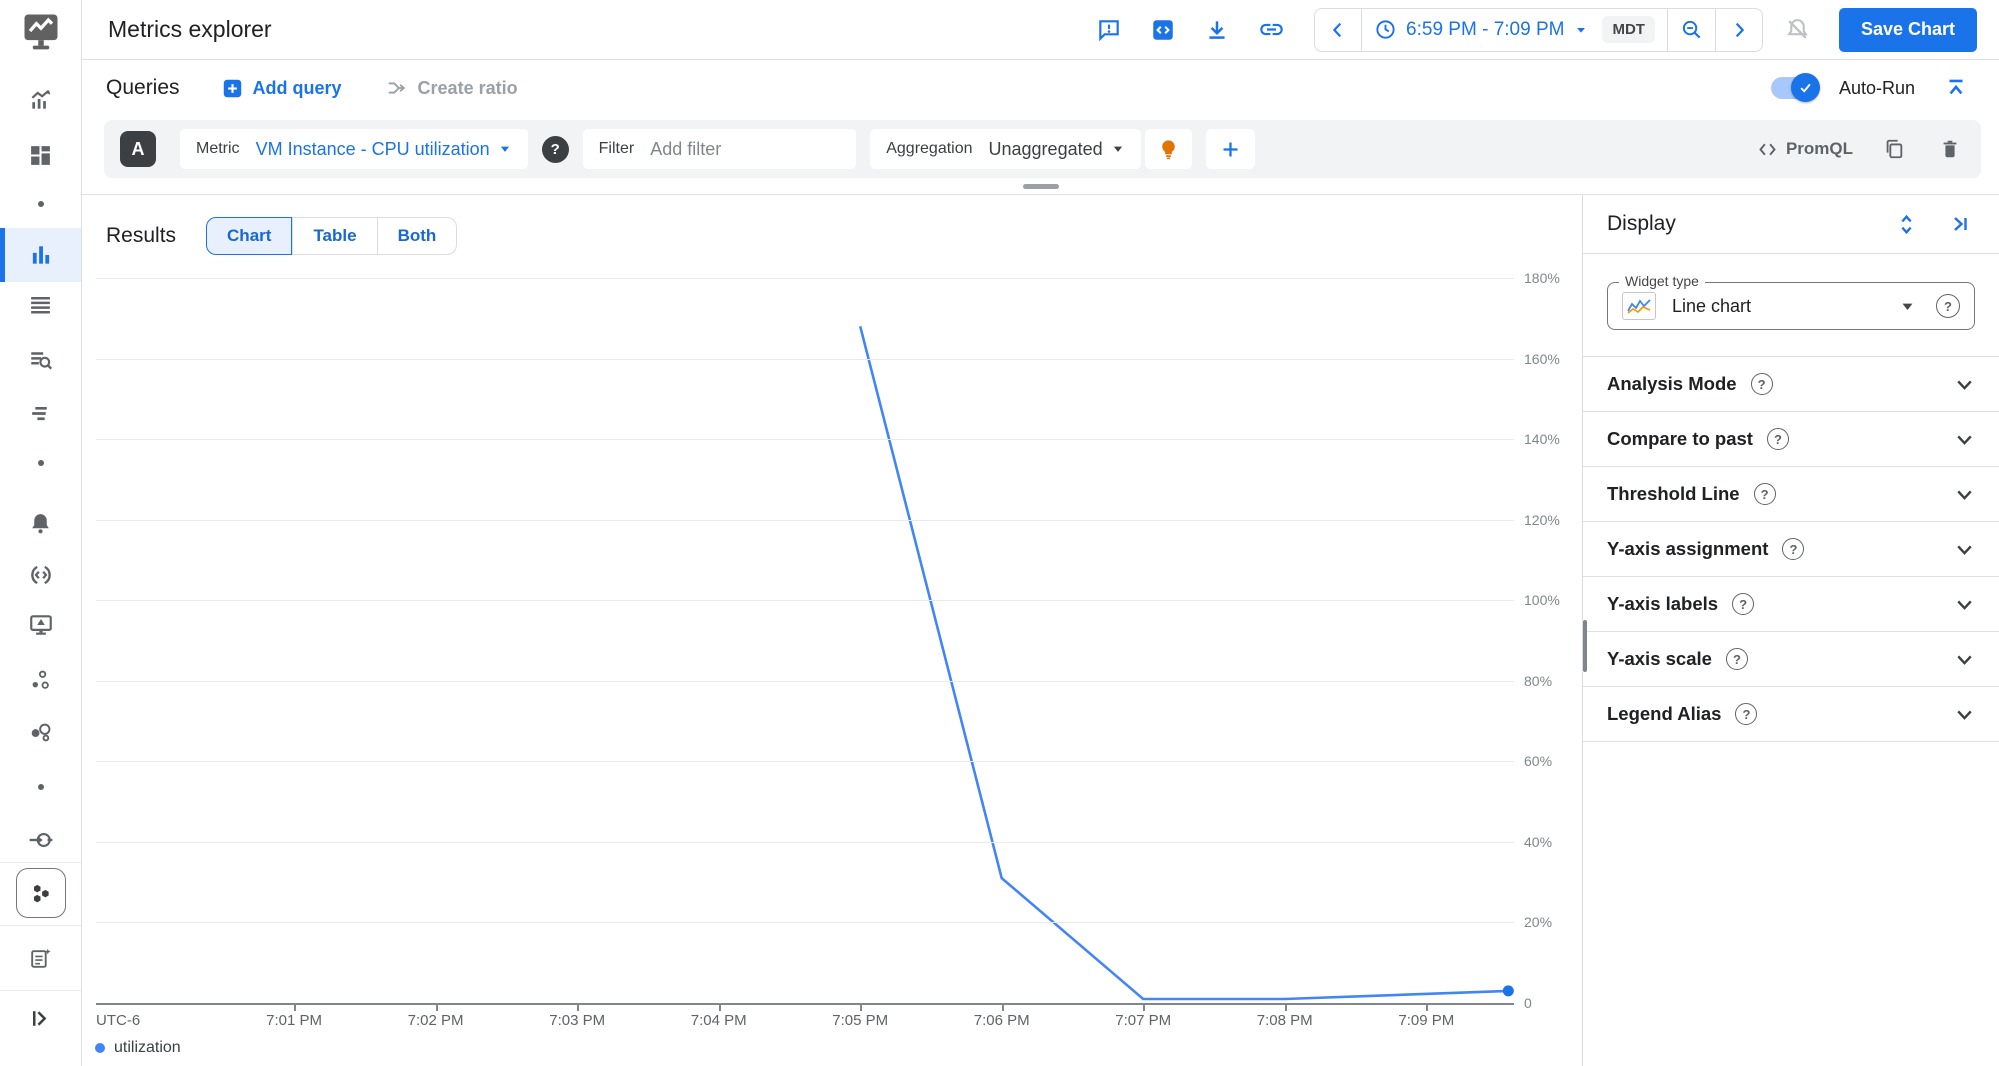 The image size is (1999, 1066). Describe the element at coordinates (1514, 29) in the screenshot. I see `time-range-dropdown: 6:59 PM - 7:09 PM MDT` at that location.